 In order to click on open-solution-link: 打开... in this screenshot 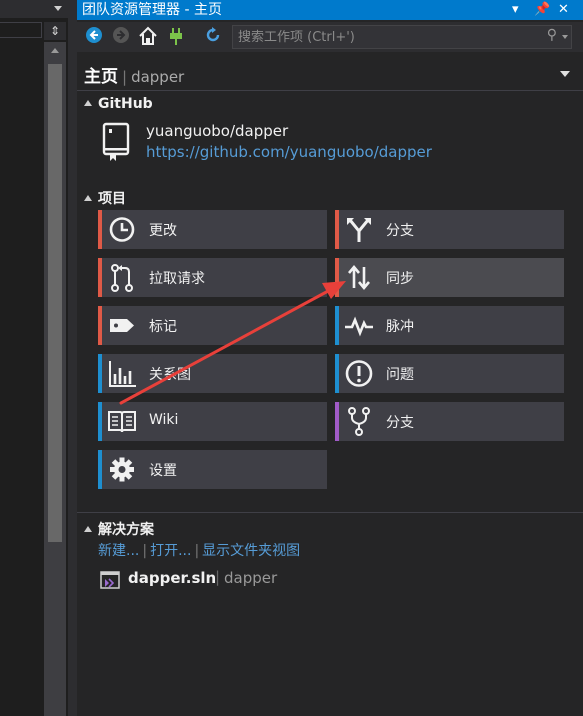, I will do `click(170, 551)`.